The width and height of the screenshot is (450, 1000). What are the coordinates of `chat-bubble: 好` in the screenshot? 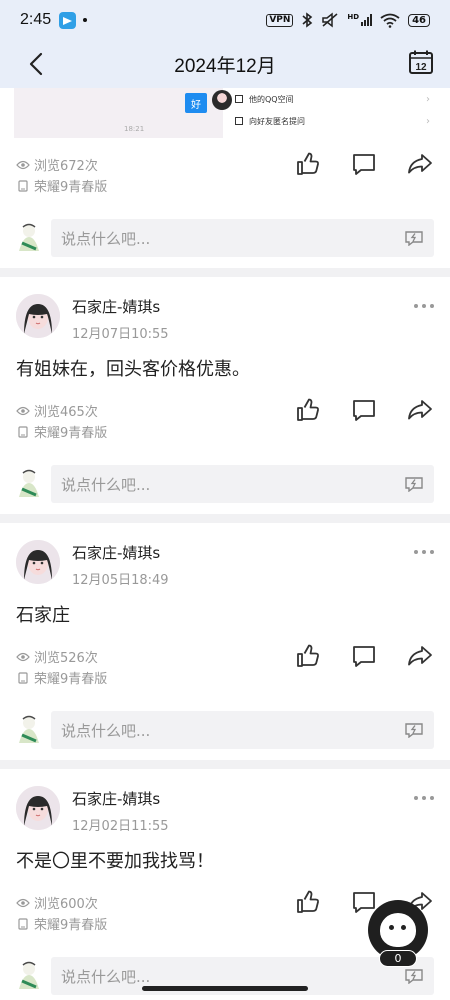 It's located at (196, 103).